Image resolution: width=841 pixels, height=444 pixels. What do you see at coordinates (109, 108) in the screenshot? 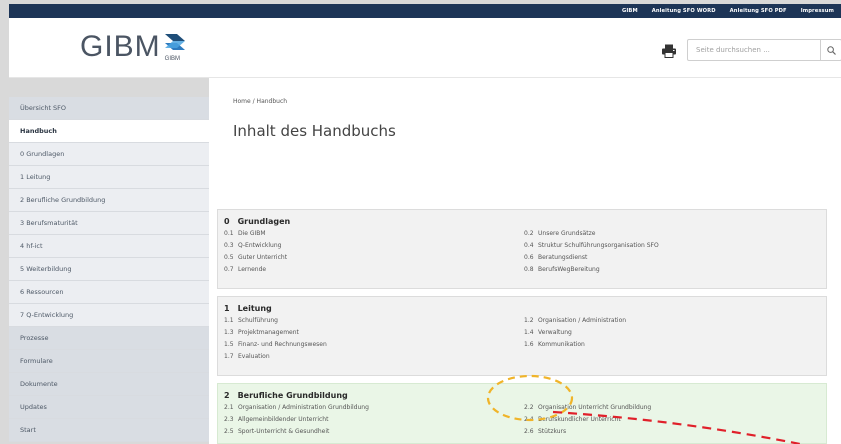
I see `sidebar-item-uebersicht-sfo: Übersicht SFO` at bounding box center [109, 108].